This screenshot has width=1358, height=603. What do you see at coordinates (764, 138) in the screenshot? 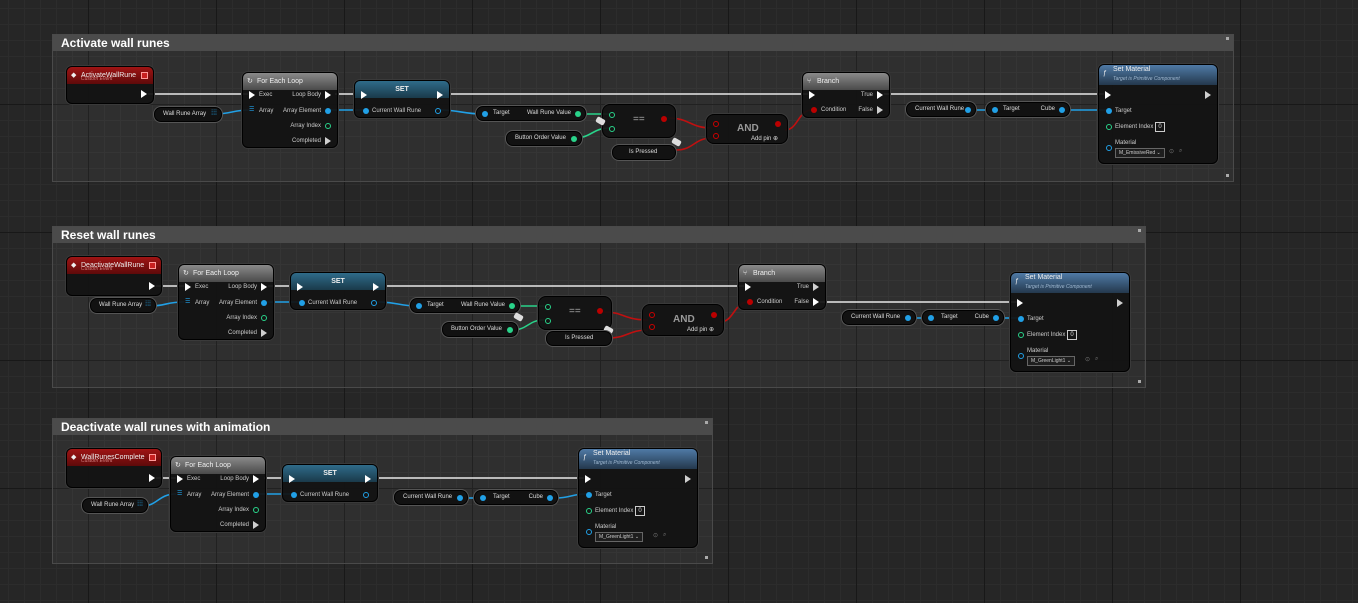
I see `add-pin-button: Add pin ⊕` at bounding box center [764, 138].